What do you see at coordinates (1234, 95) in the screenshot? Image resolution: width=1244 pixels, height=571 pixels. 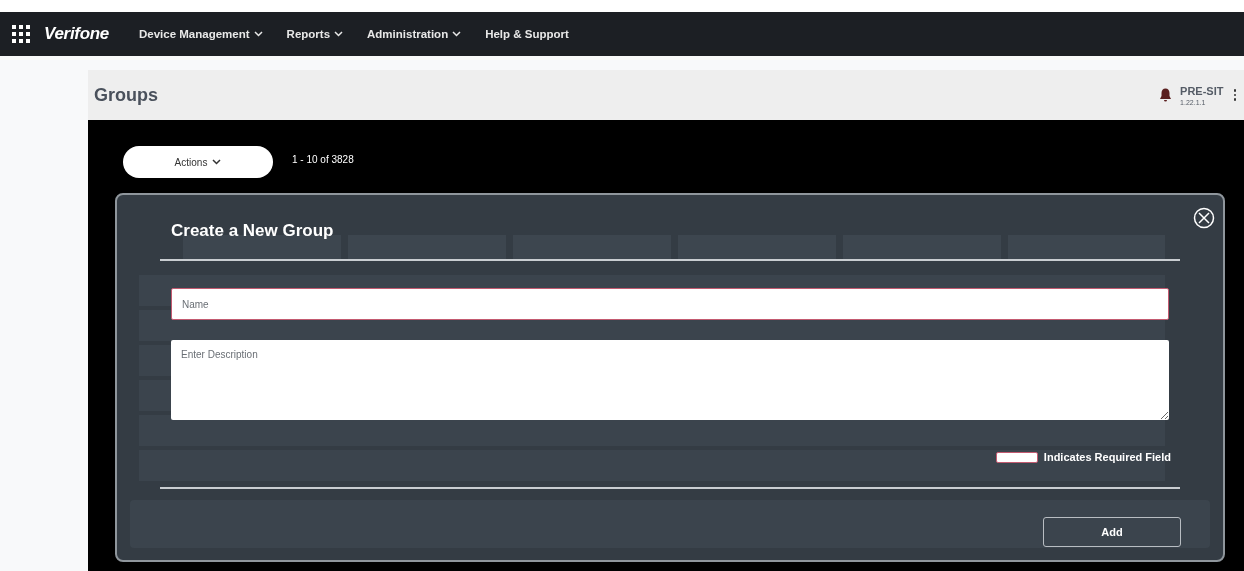 I see `more-options-icon` at bounding box center [1234, 95].